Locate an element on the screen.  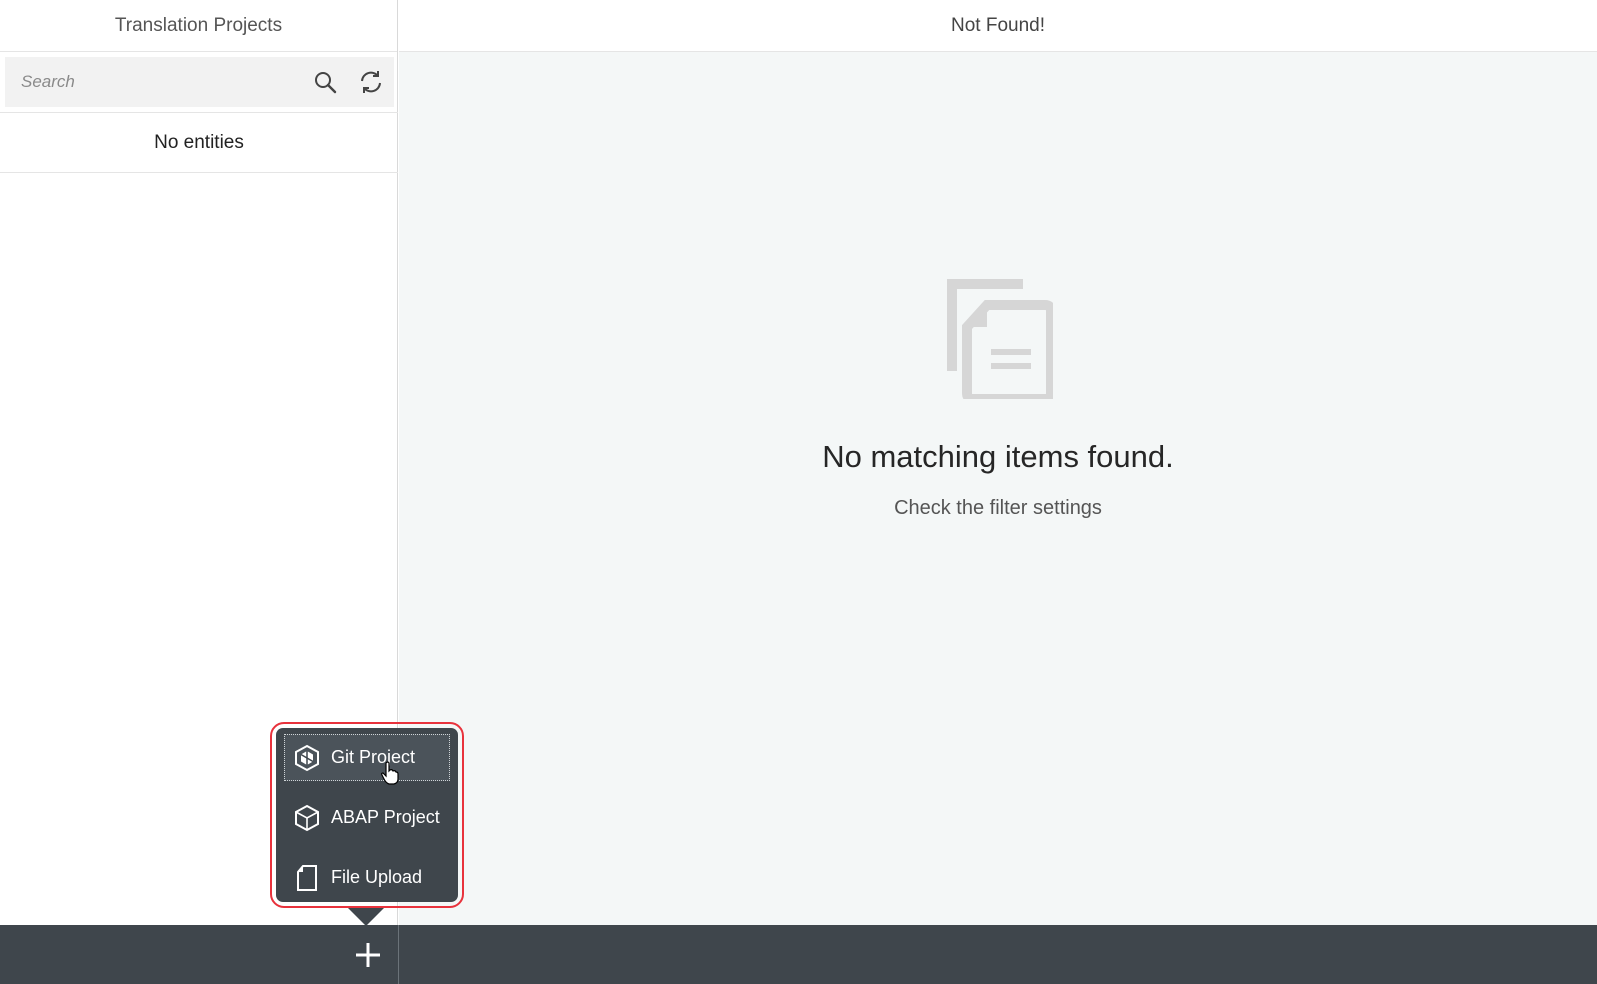
menu-item-git-project: Git Project is located at coordinates (367, 757).